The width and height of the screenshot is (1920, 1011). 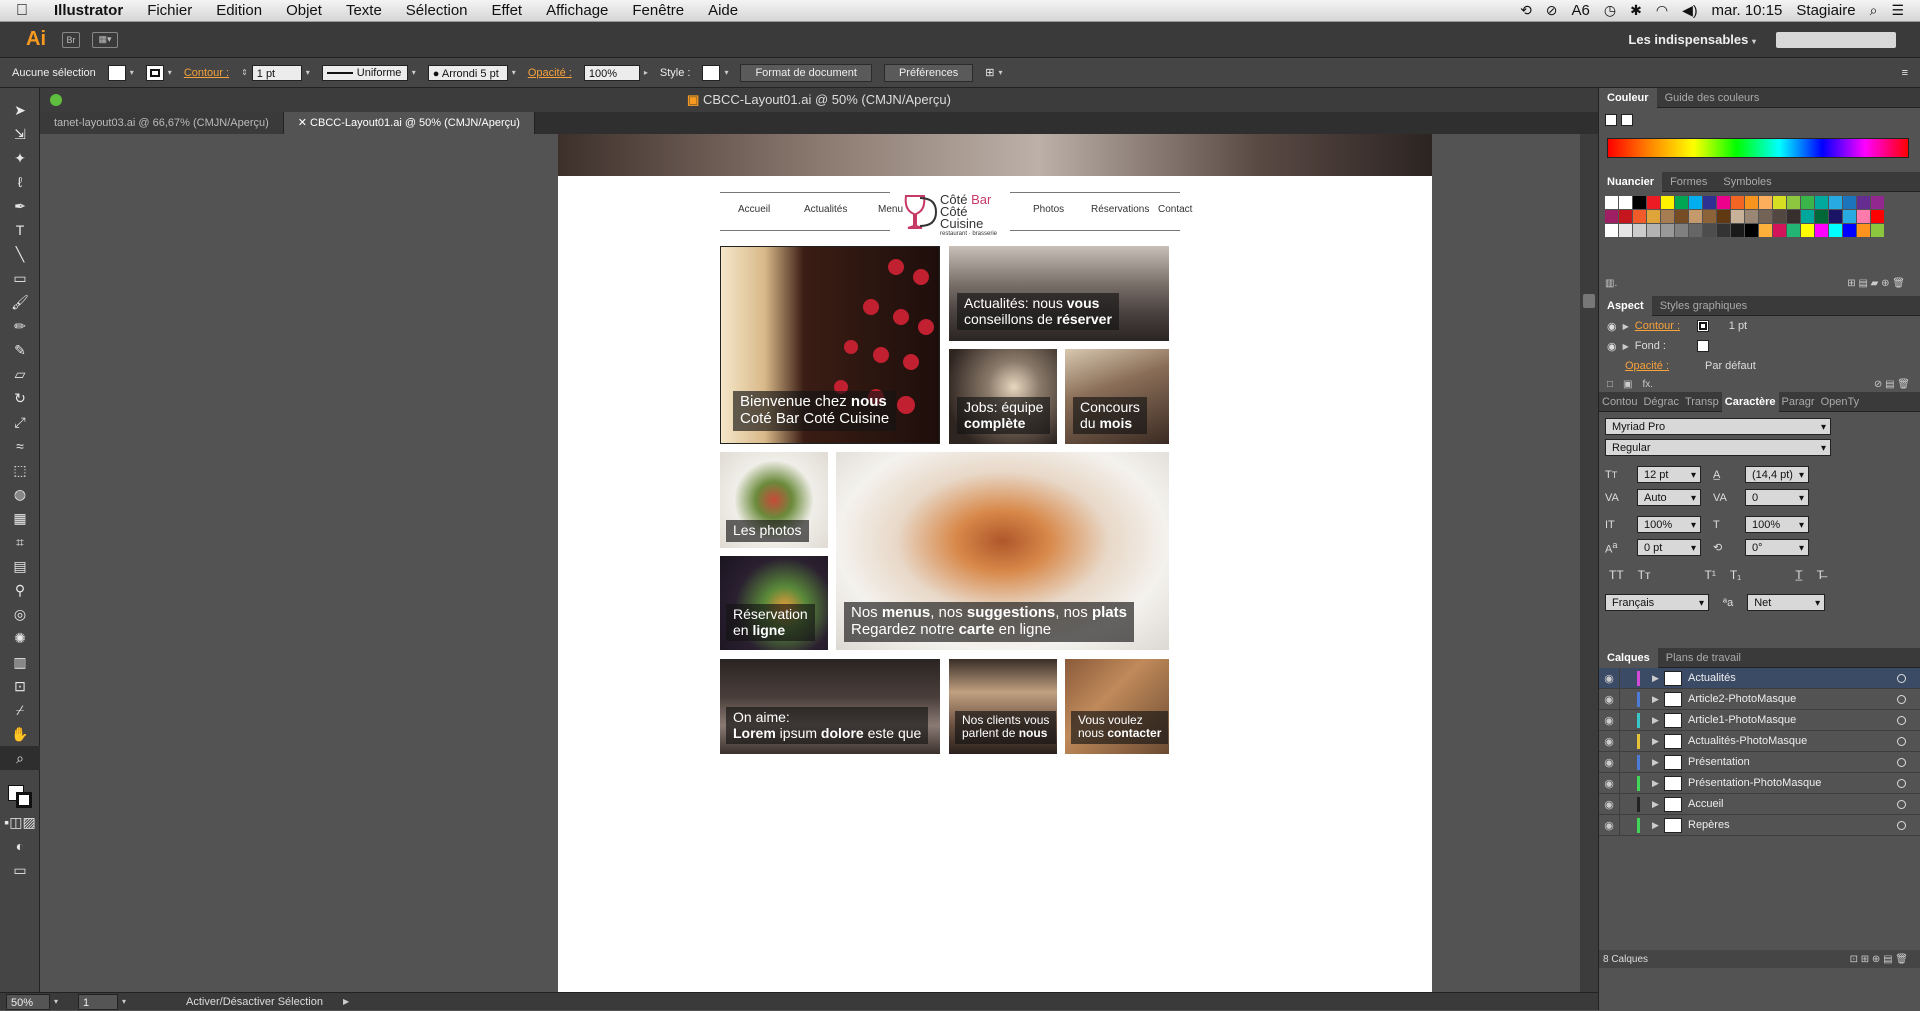 What do you see at coordinates (658, 10) in the screenshot?
I see `menu-fenetre: Fenêtre` at bounding box center [658, 10].